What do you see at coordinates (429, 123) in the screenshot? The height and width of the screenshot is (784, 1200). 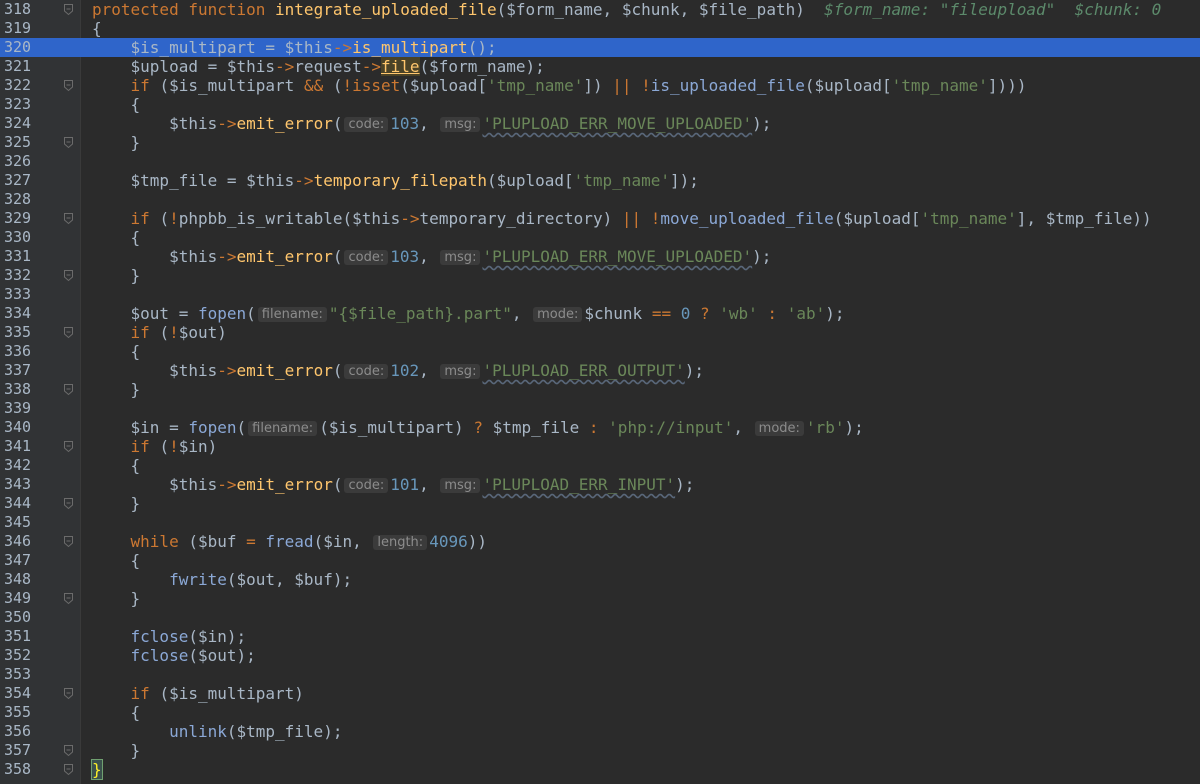 I see `code-token: ,` at bounding box center [429, 123].